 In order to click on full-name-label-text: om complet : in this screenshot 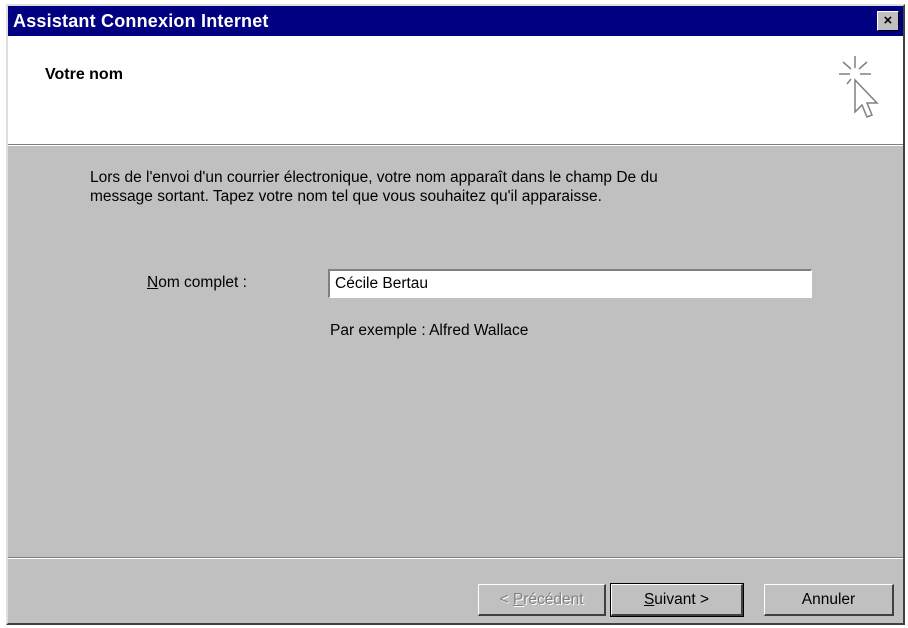, I will do `click(202, 282)`.